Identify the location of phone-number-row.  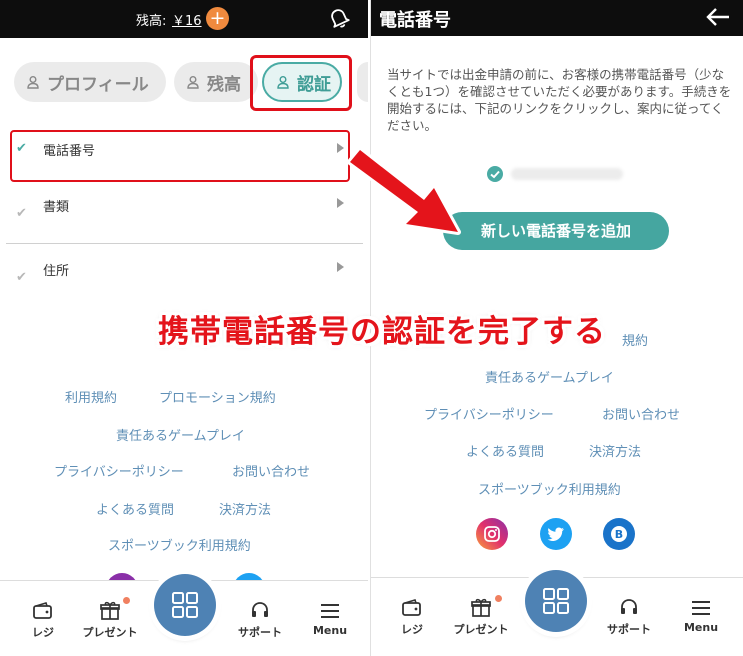
(567, 174).